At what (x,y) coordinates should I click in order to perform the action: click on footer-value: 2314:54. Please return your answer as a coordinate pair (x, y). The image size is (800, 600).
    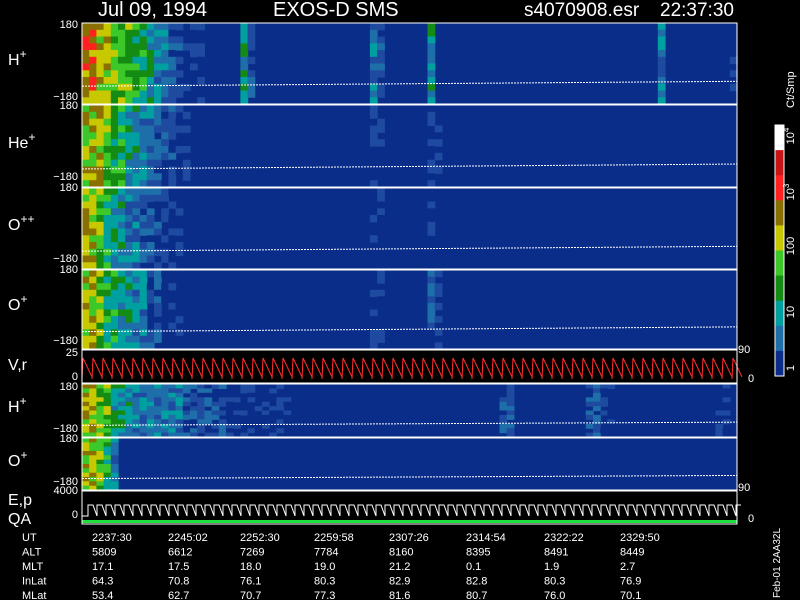
    Looking at the image, I should click on (486, 538).